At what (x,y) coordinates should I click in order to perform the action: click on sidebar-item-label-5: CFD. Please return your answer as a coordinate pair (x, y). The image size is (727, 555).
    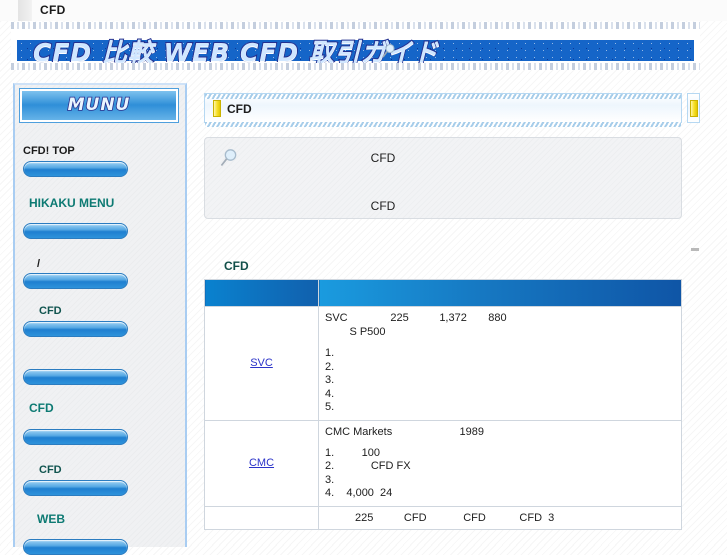
    Looking at the image, I should click on (41, 408).